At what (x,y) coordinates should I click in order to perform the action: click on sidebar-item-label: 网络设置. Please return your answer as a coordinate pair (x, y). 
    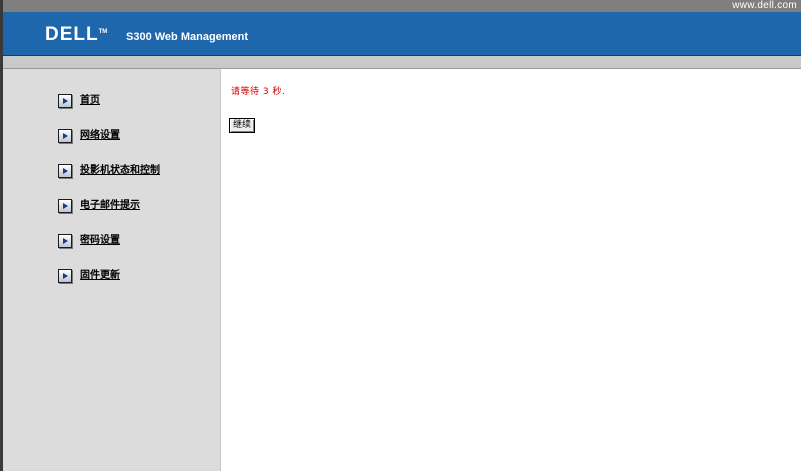
    Looking at the image, I should click on (100, 136).